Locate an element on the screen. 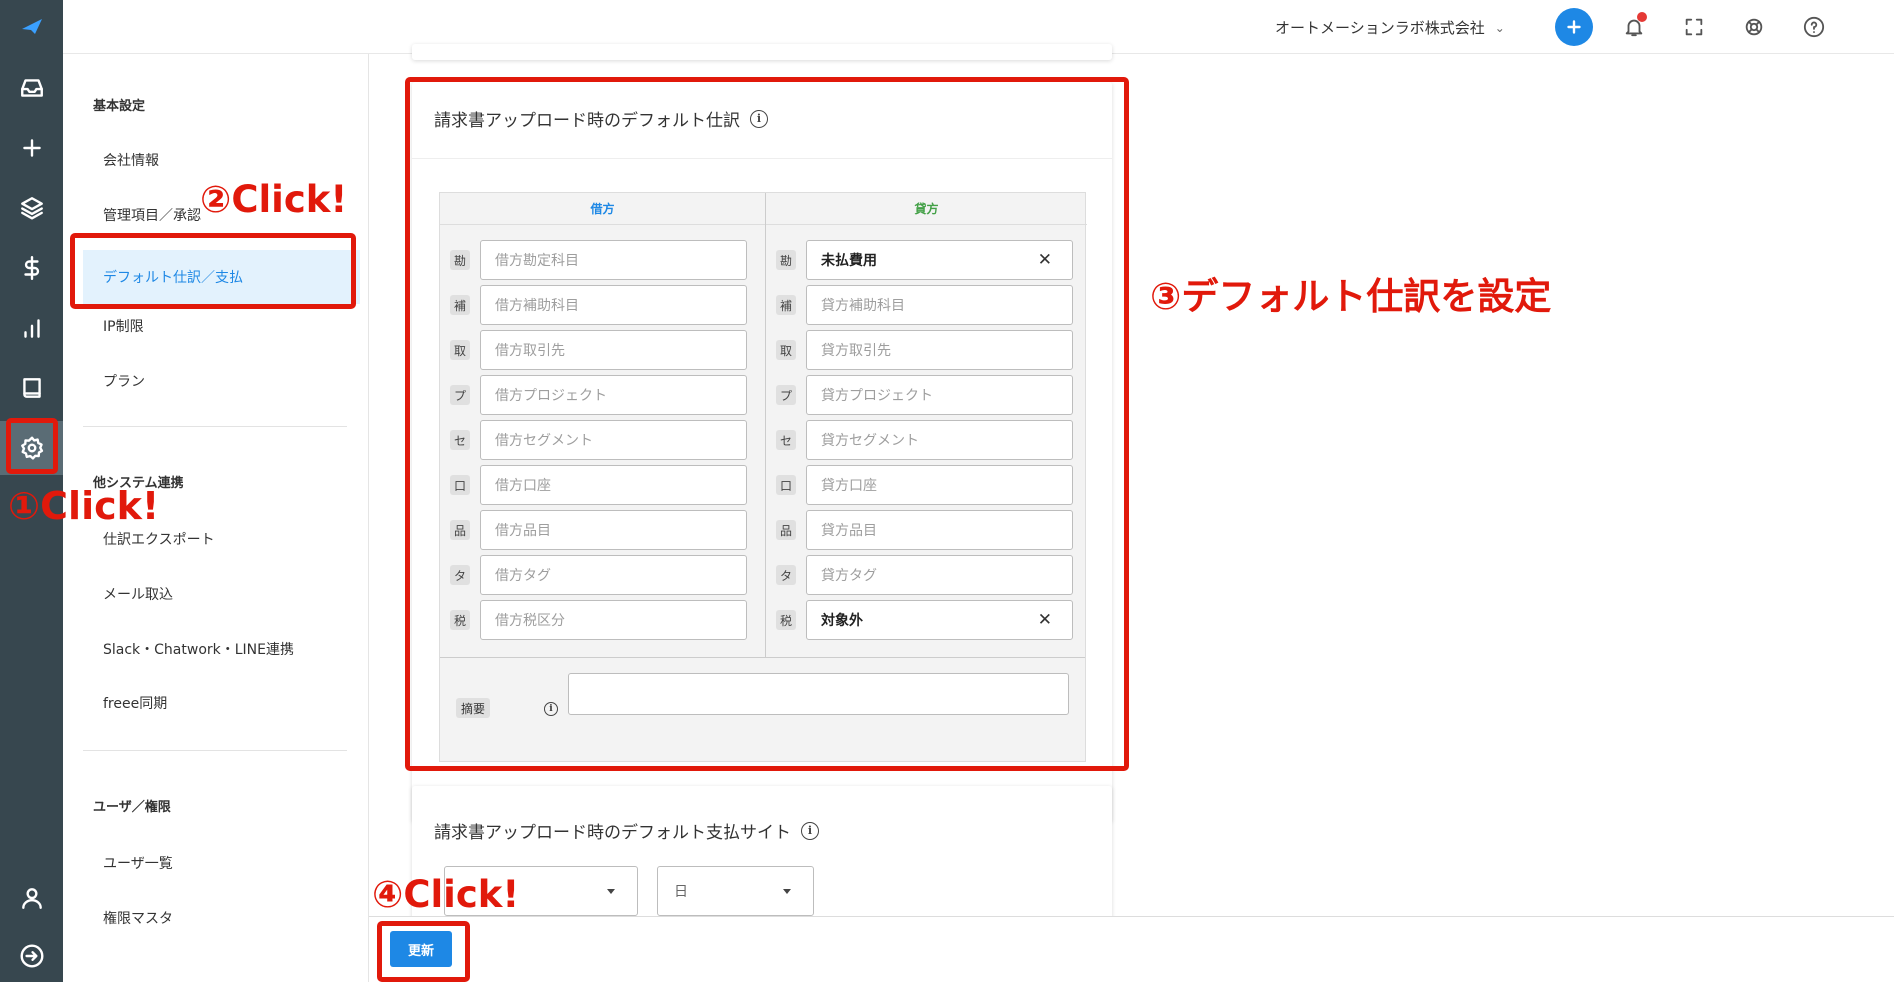  annotation-step1: ①Click! is located at coordinates (84, 506).